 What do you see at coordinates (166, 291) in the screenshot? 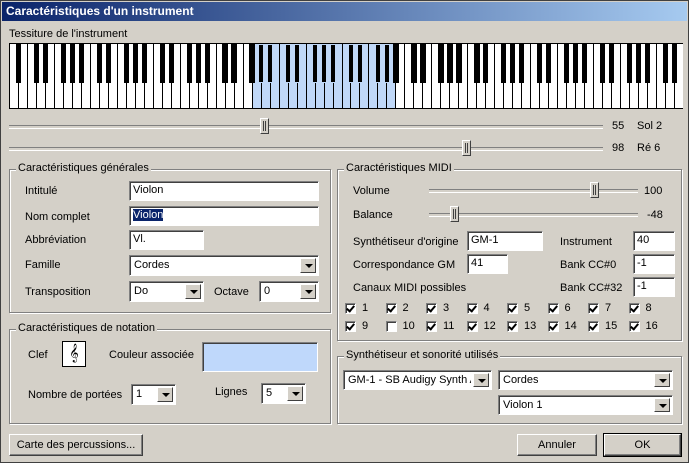
I see `transposition-select: Do` at bounding box center [166, 291].